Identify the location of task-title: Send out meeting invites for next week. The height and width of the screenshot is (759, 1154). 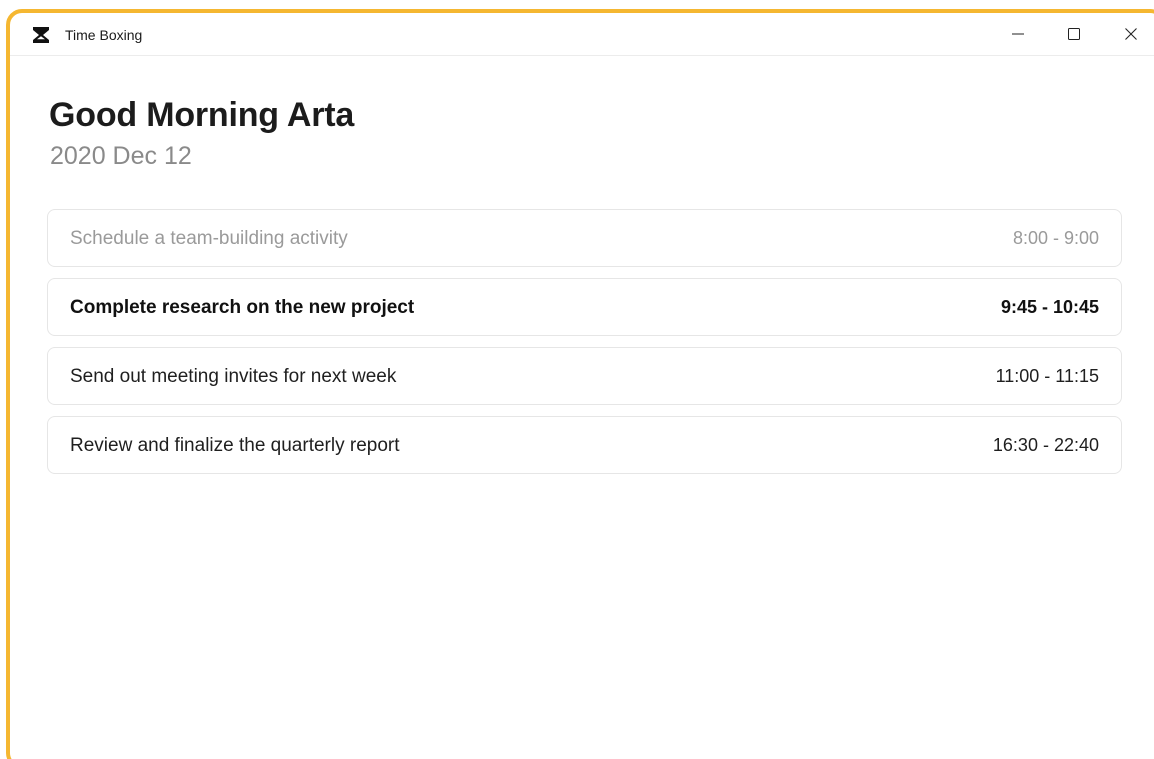
(233, 376).